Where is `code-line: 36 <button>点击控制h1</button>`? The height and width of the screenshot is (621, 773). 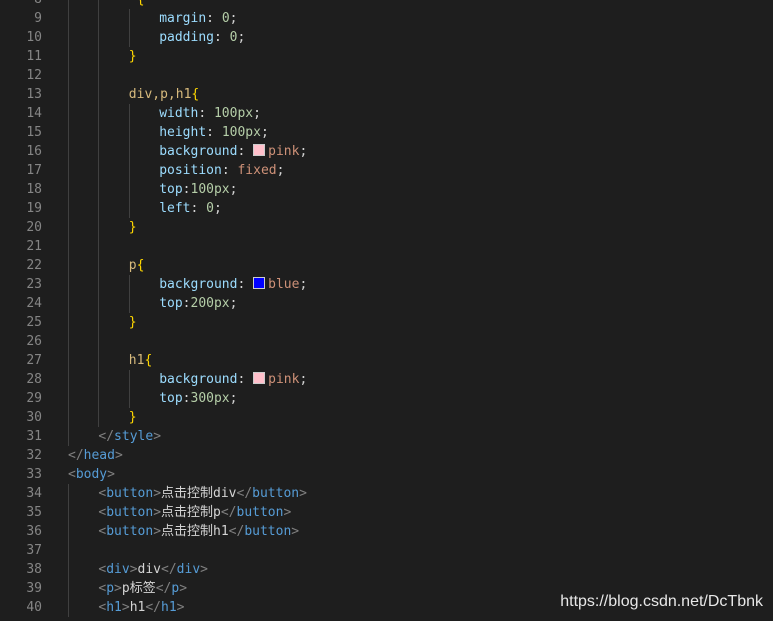
code-line: 36 <button>点击控制h1</button> is located at coordinates (386, 531).